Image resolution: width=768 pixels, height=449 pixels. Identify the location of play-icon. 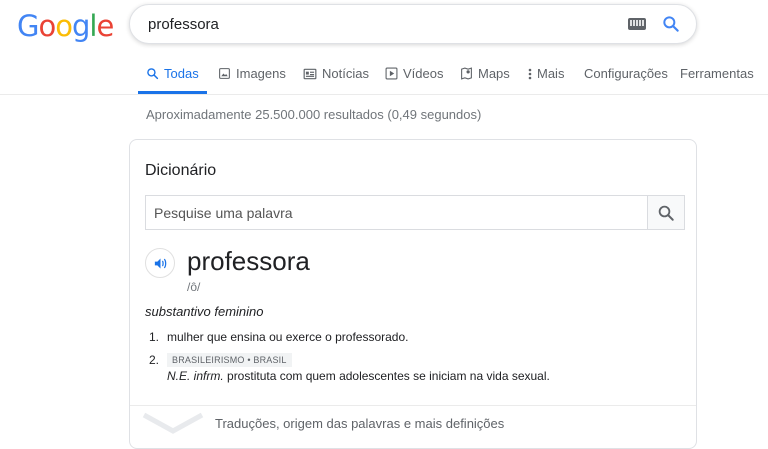
(391, 73).